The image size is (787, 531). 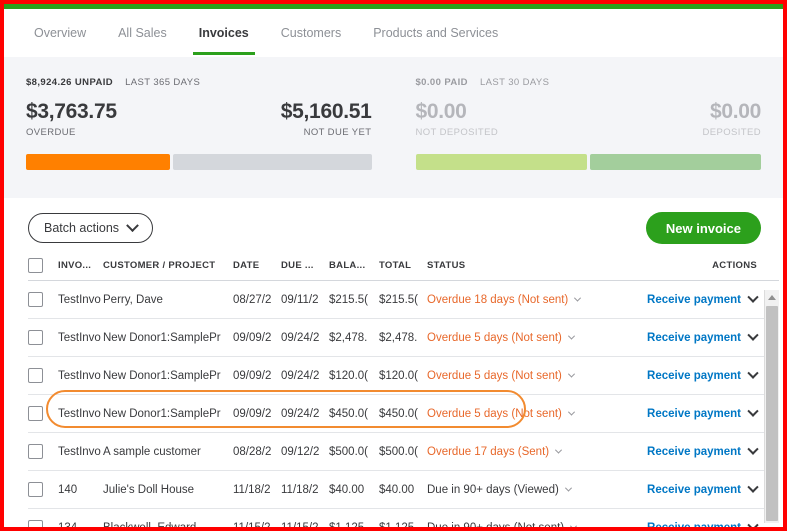 I want to click on not-due-yet-label: NOT DUE YET, so click(x=337, y=133).